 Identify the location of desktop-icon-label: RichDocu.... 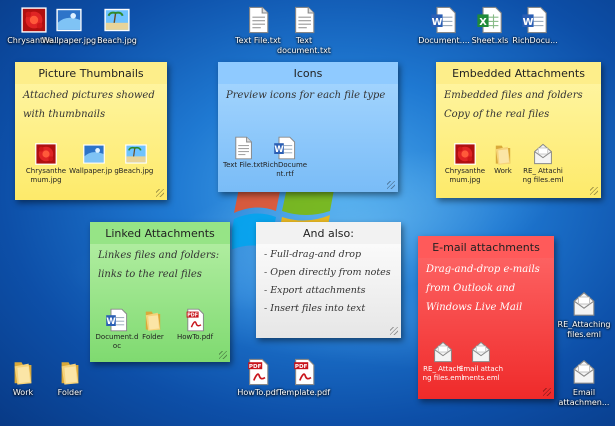
(535, 40).